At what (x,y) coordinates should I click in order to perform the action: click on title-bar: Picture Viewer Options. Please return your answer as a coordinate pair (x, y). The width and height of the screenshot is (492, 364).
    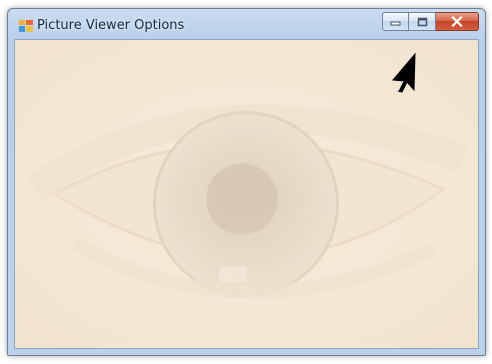
    Looking at the image, I should click on (246, 24).